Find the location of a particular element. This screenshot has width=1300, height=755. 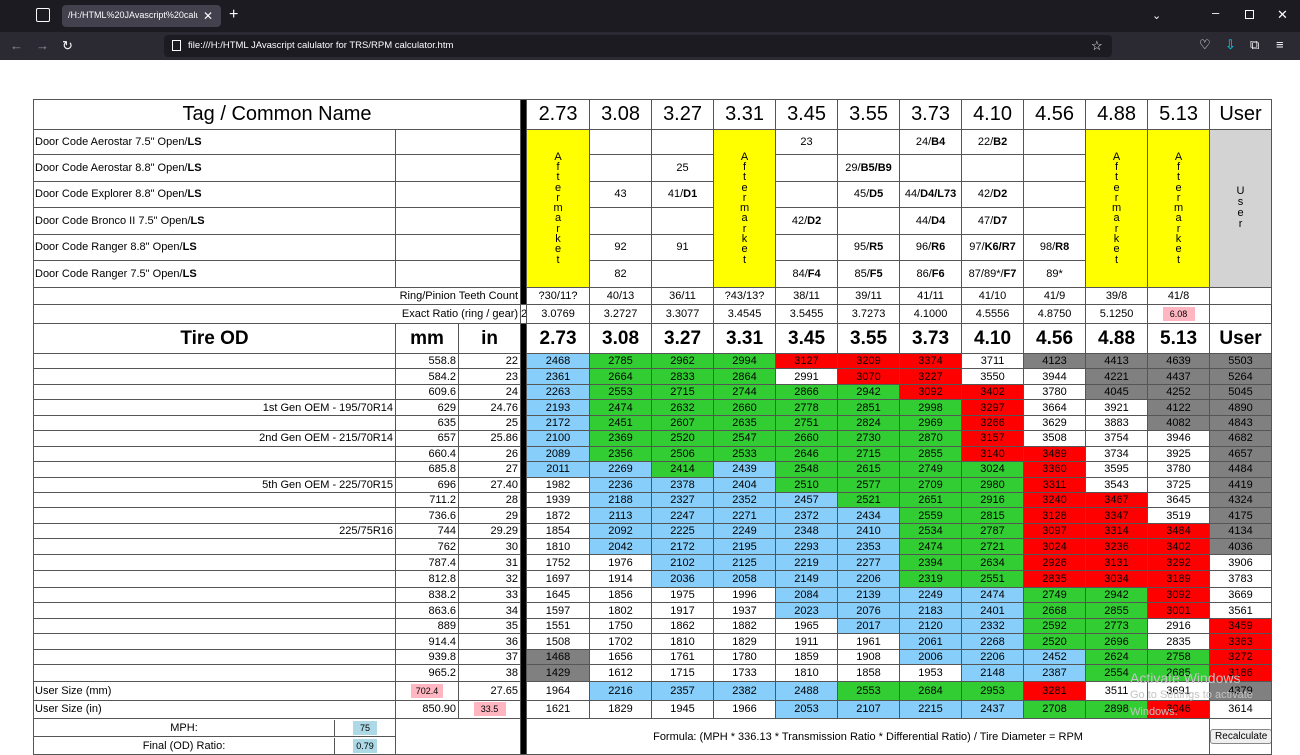

door-code-cell: 45/D5 is located at coordinates (869, 194).